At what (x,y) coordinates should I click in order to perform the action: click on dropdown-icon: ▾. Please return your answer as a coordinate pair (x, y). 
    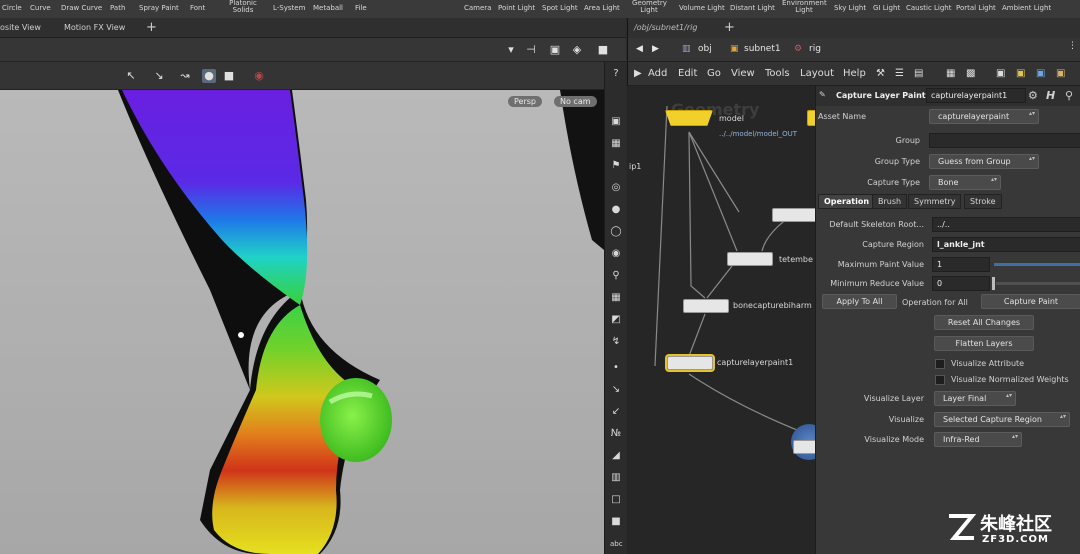
    Looking at the image, I should click on (511, 50).